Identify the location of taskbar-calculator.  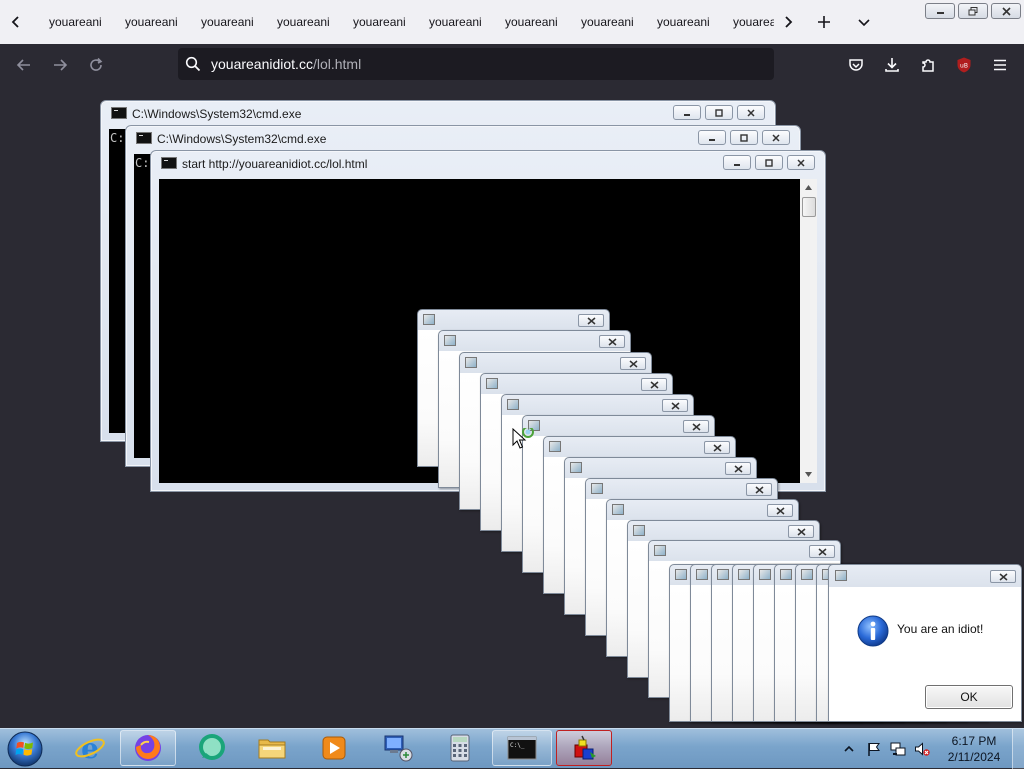
(460, 748).